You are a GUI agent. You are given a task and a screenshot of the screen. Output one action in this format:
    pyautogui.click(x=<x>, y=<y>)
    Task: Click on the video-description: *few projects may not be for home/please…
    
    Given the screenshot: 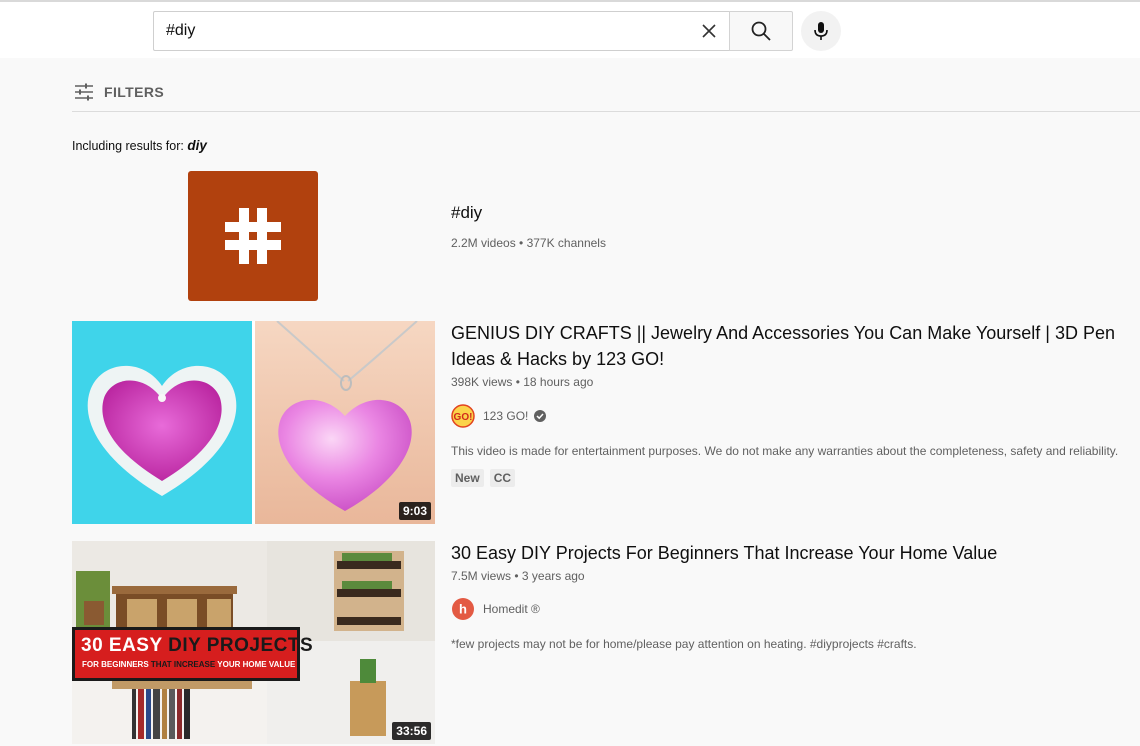 What is the action you would take?
    pyautogui.click(x=684, y=644)
    